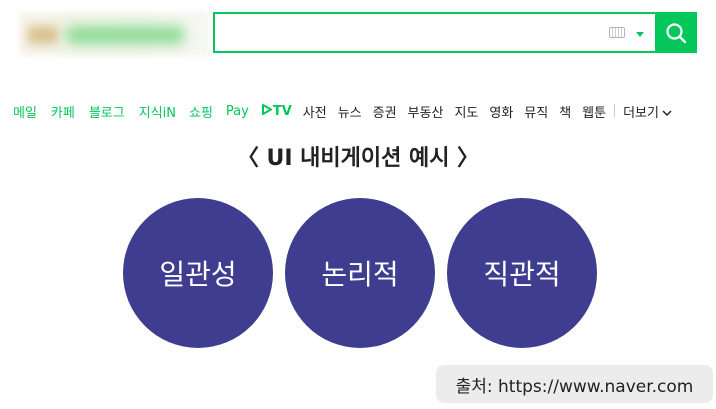 This screenshot has height=409, width=716. What do you see at coordinates (415, 34) in the screenshot?
I see `search-input` at bounding box center [415, 34].